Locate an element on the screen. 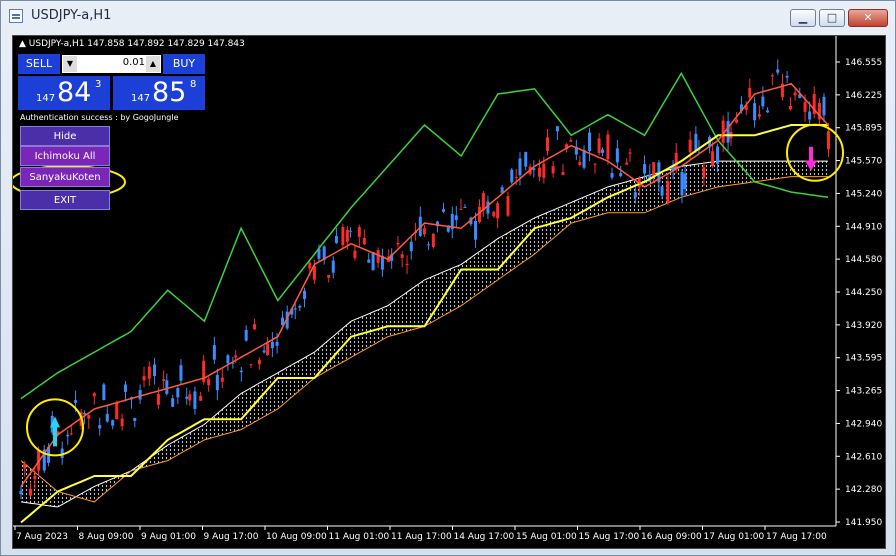 The image size is (896, 556). time-tick-label: 17 Aug 01:00 is located at coordinates (734, 537).